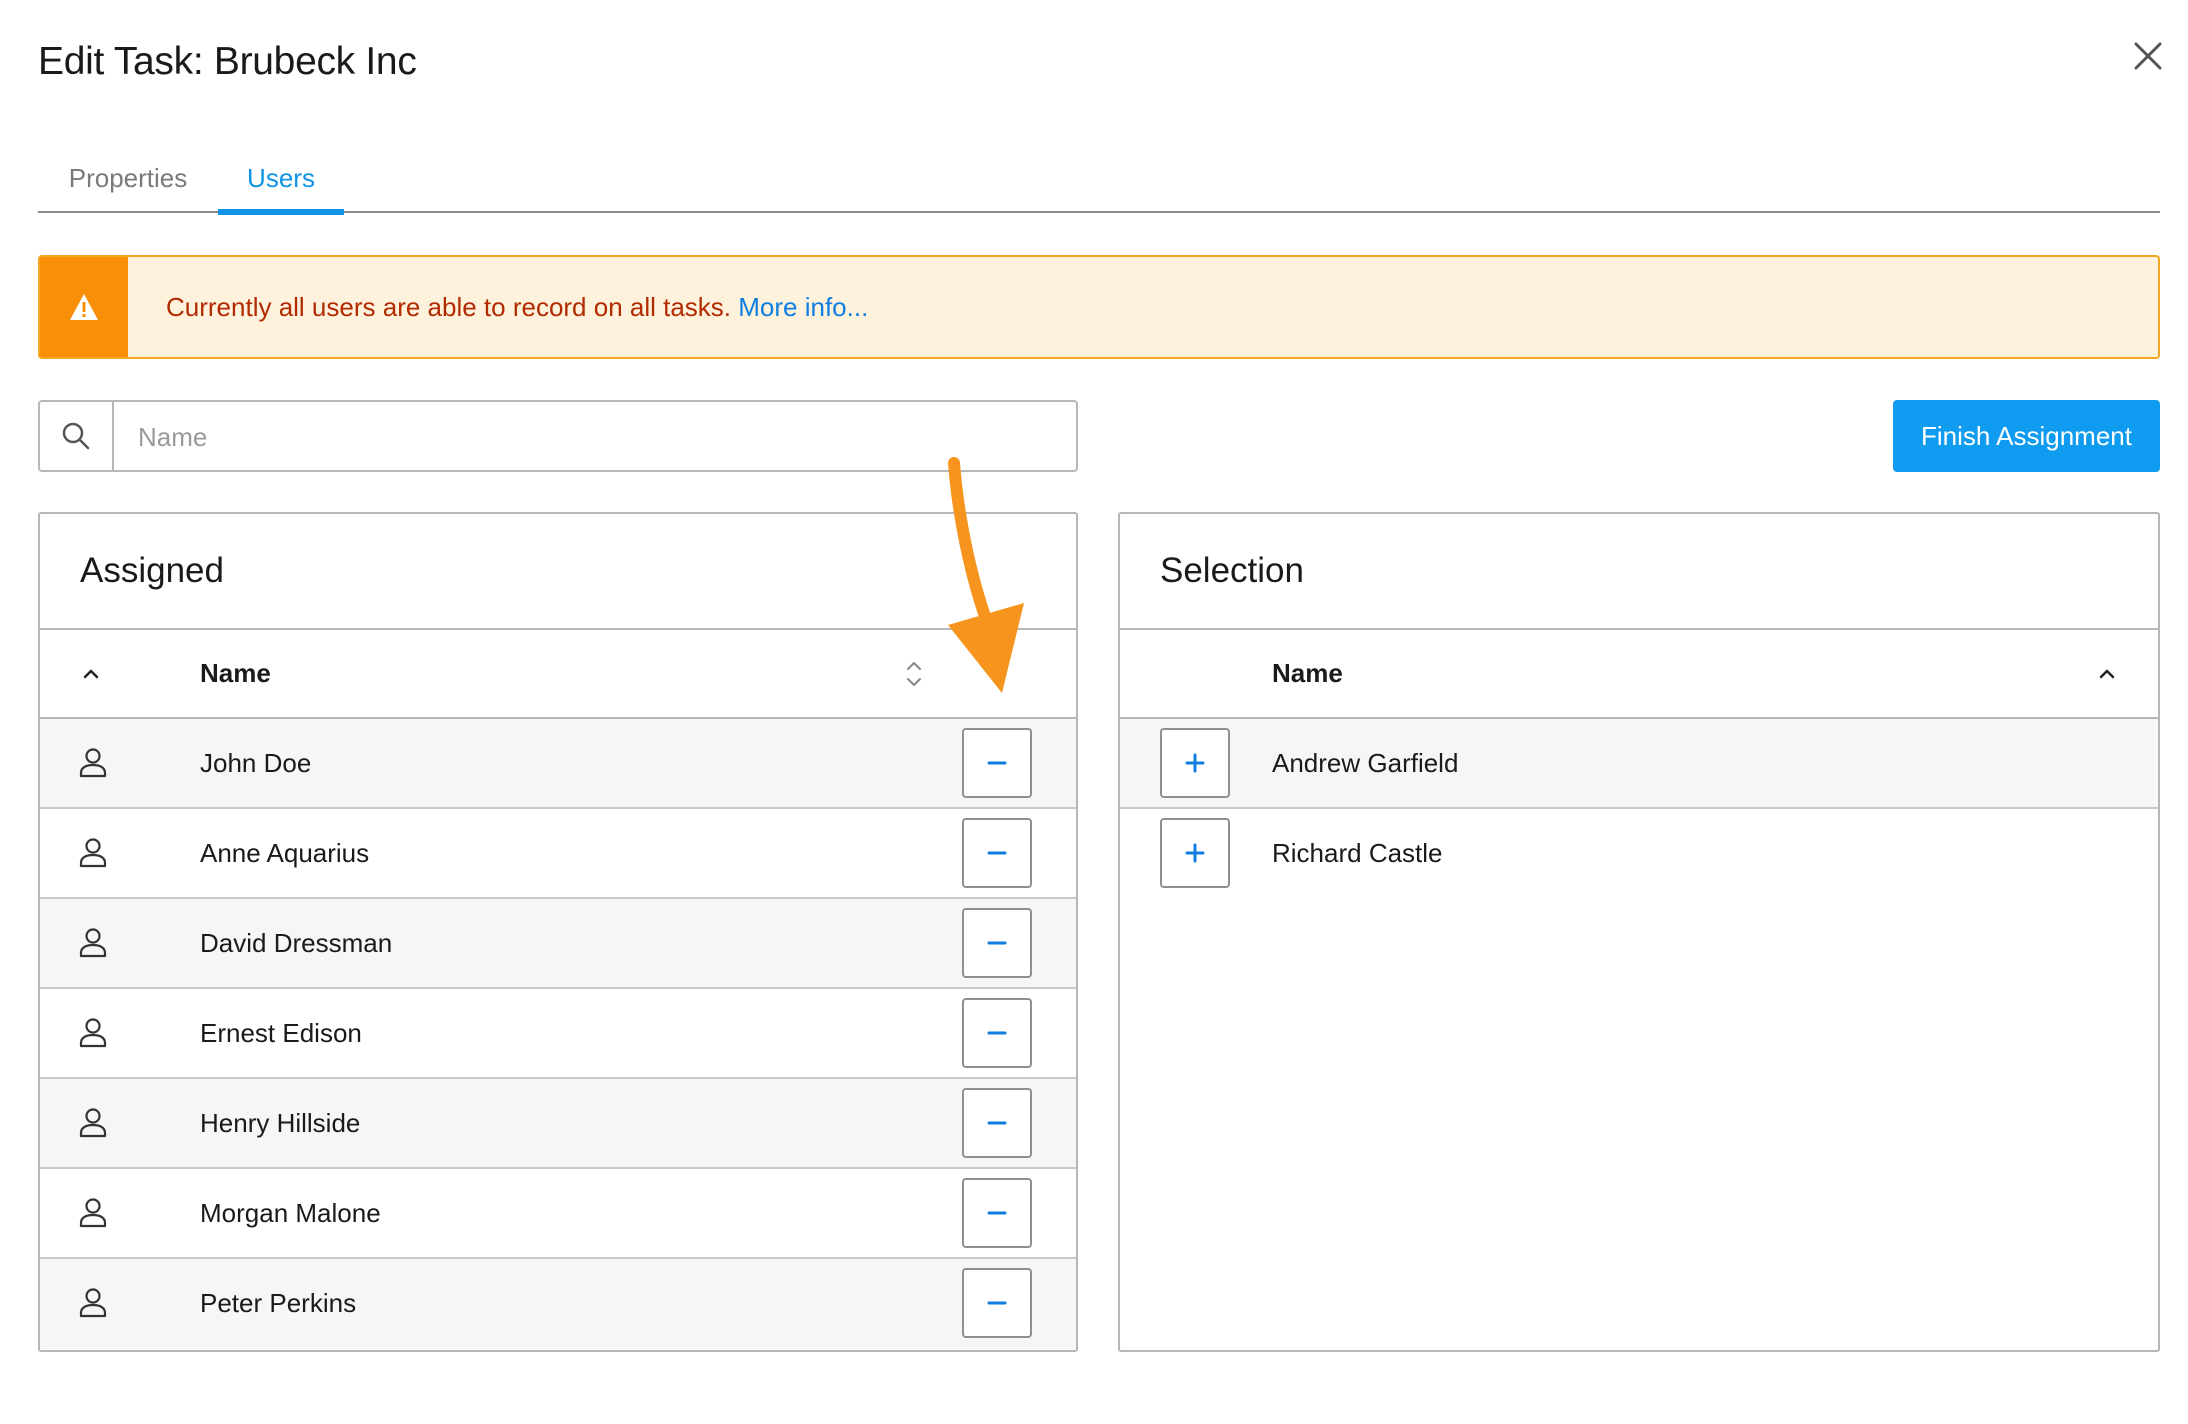 The height and width of the screenshot is (1424, 2188). Describe the element at coordinates (1639, 854) in the screenshot. I see `table-row: Richard Castle` at that location.